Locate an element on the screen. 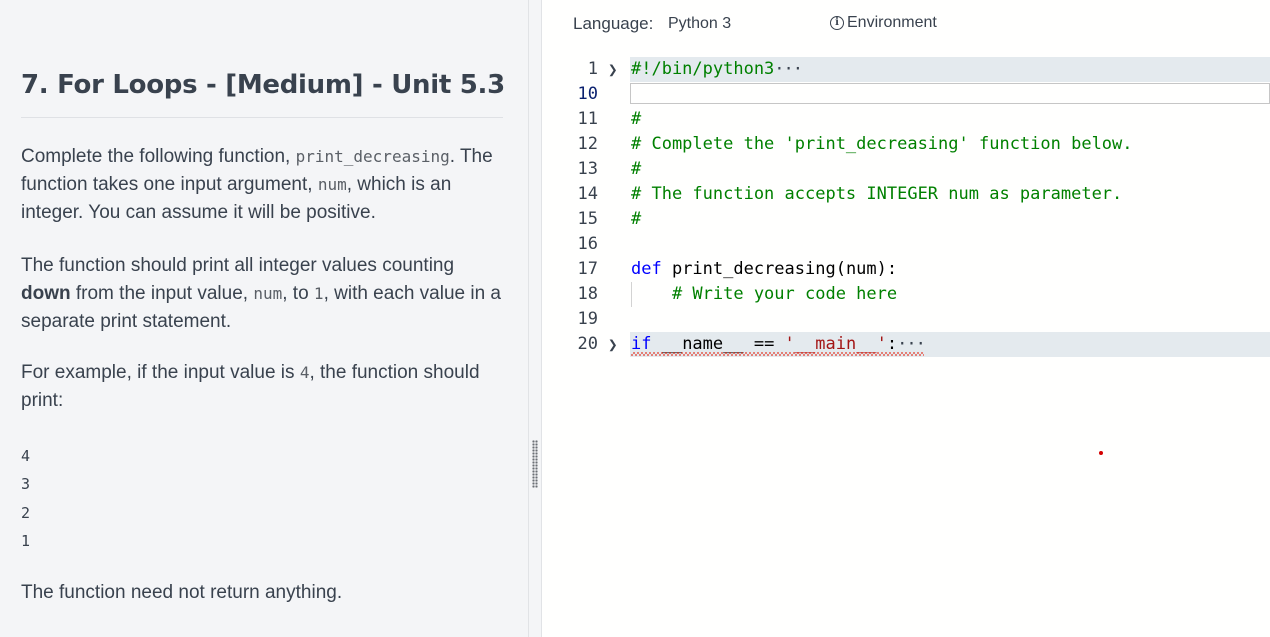 This screenshot has width=1270, height=637. language-label: Language: is located at coordinates (613, 23).